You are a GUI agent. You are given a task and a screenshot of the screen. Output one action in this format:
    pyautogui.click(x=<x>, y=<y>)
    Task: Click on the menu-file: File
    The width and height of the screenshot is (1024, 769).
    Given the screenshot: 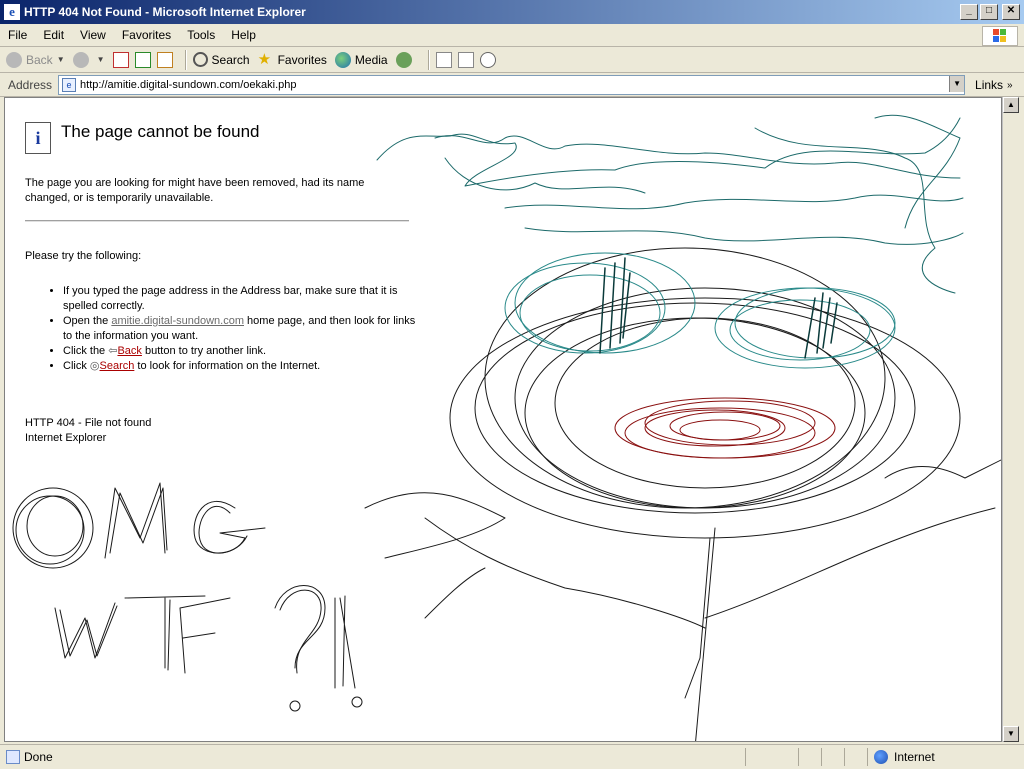 What is the action you would take?
    pyautogui.click(x=17, y=35)
    